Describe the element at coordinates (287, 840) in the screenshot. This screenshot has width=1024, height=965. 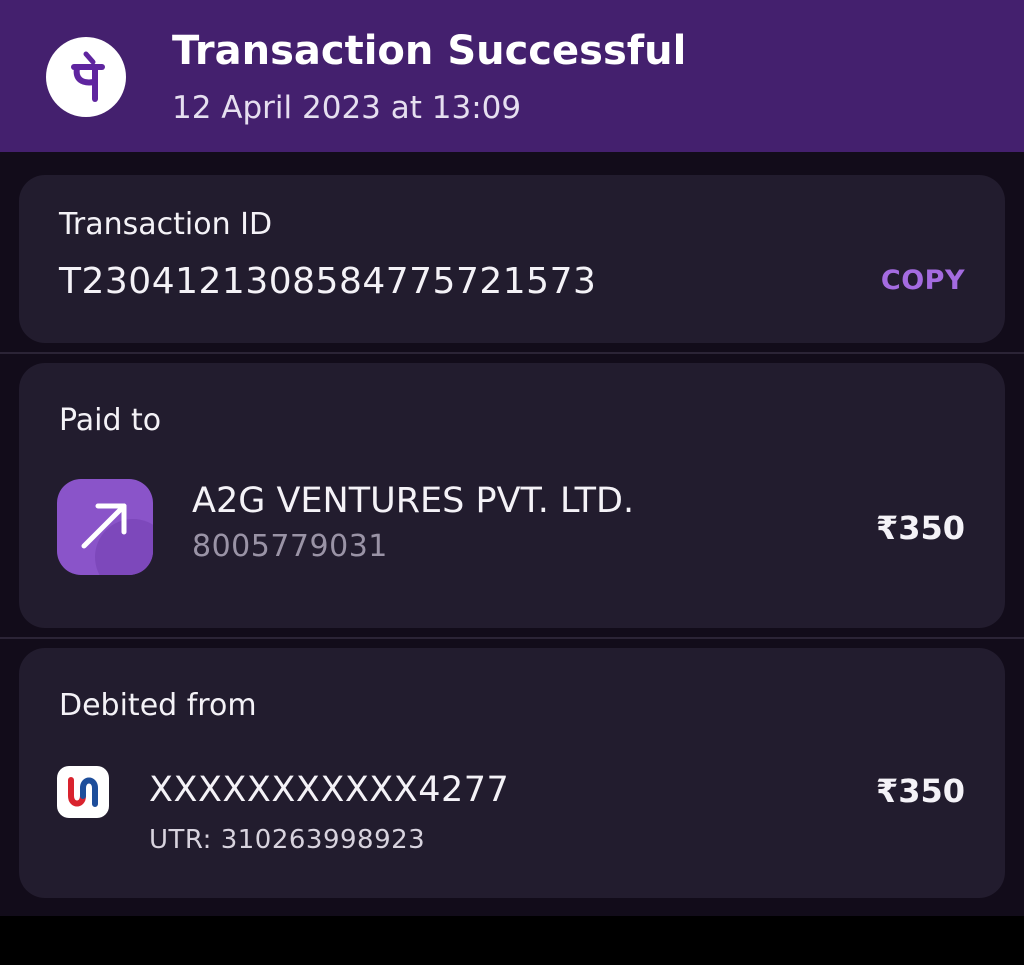
I see `utr-number: UTR: 310263998923` at that location.